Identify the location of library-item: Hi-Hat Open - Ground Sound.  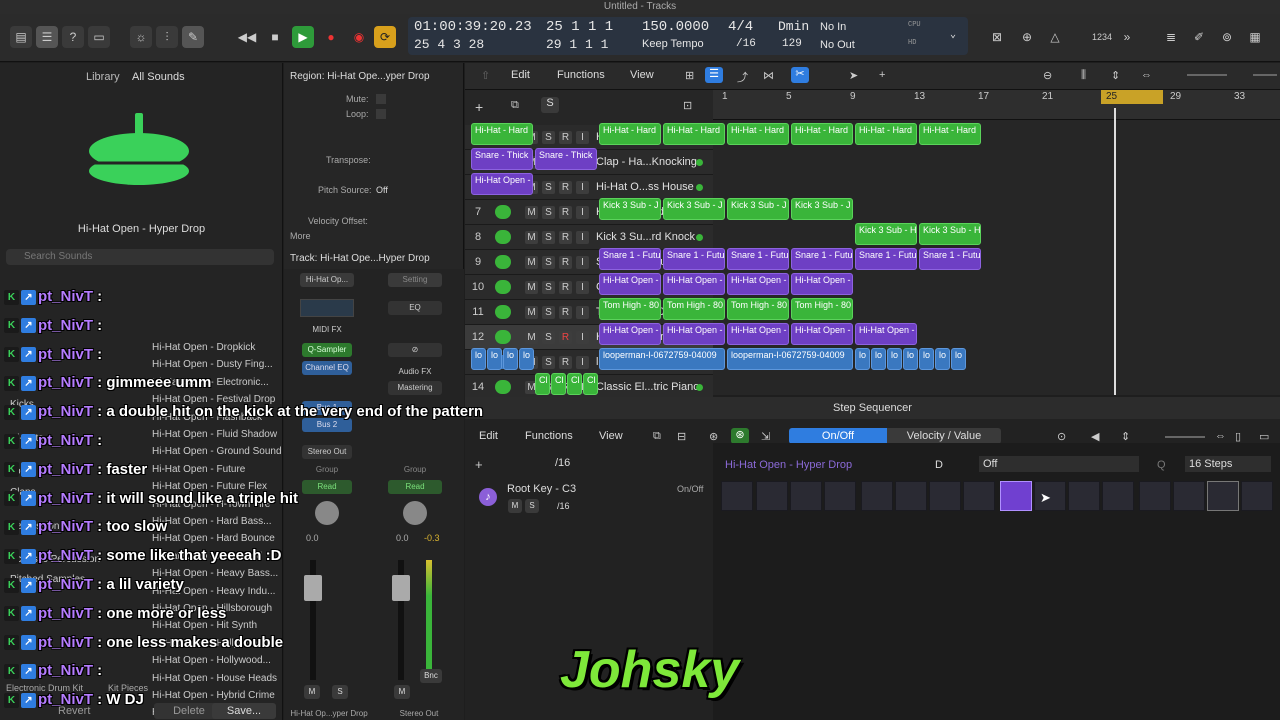
(217, 451).